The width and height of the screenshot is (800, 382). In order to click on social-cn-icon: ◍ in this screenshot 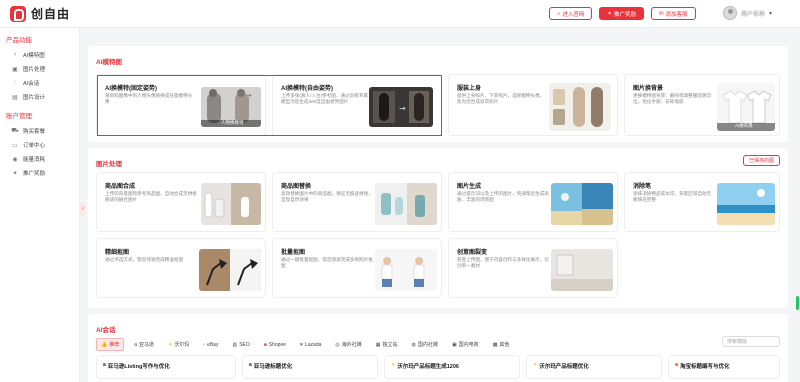, I will do `click(413, 344)`.